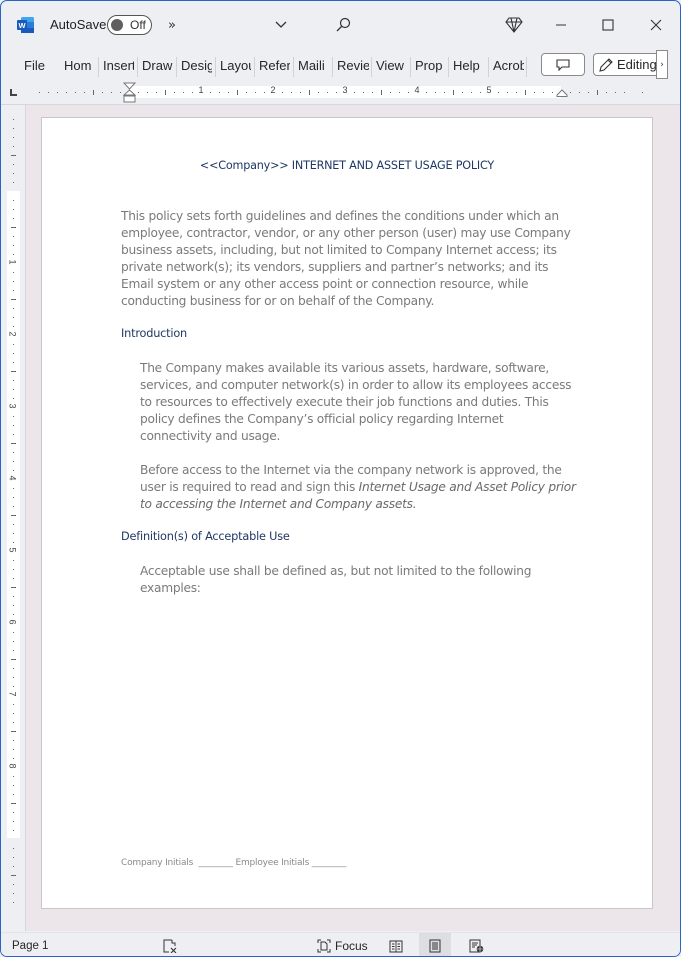 The width and height of the screenshot is (681, 957). Describe the element at coordinates (129, 92) in the screenshot. I see `left-indent-marker` at that location.